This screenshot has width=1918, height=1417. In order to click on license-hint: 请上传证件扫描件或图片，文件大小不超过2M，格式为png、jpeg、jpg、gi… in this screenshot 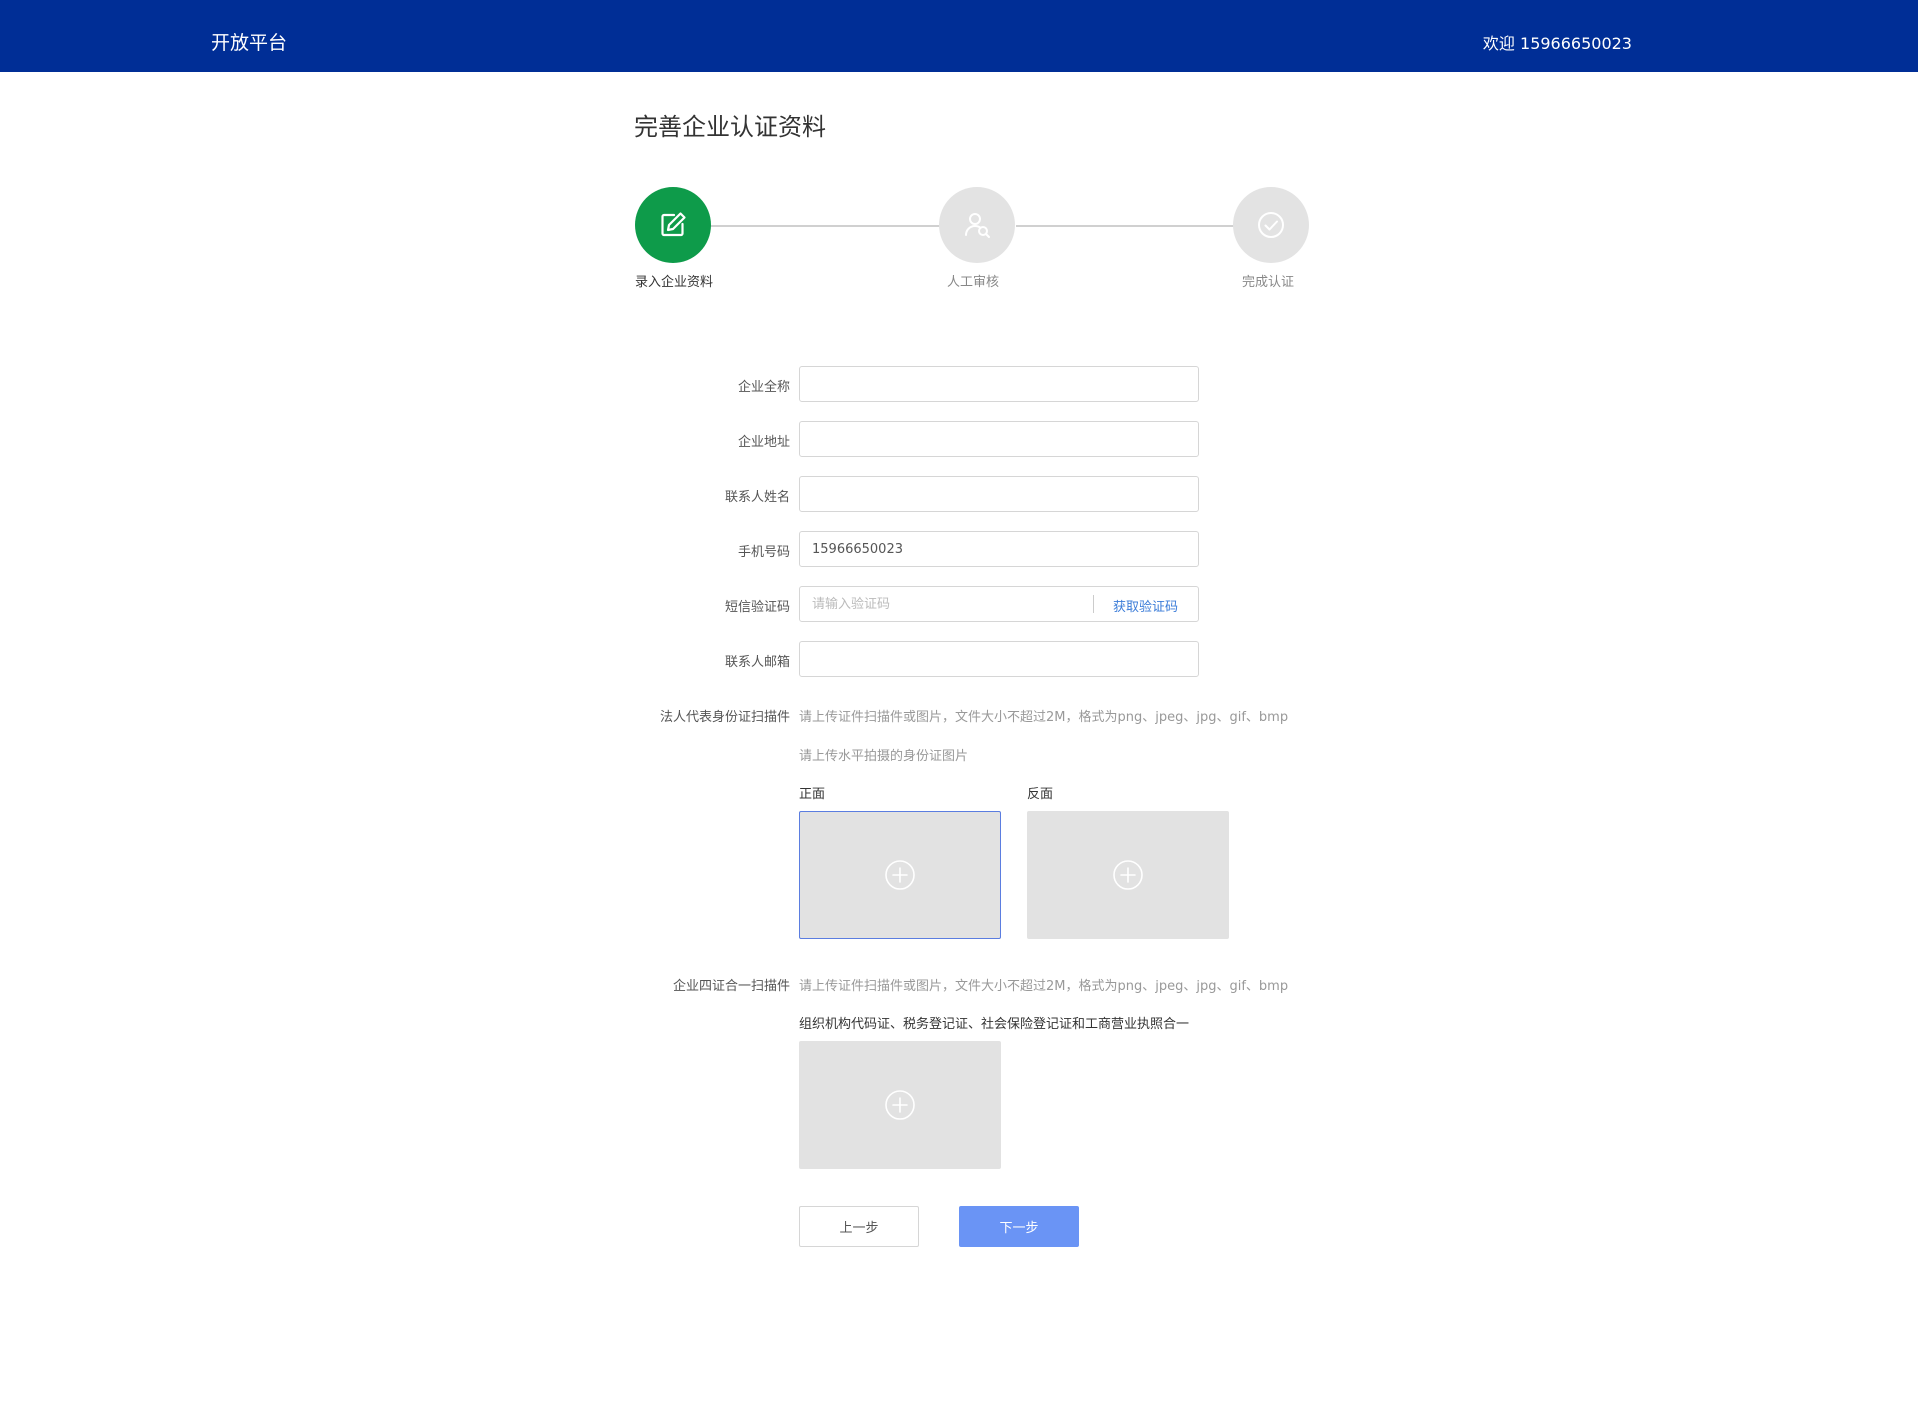, I will do `click(1044, 986)`.